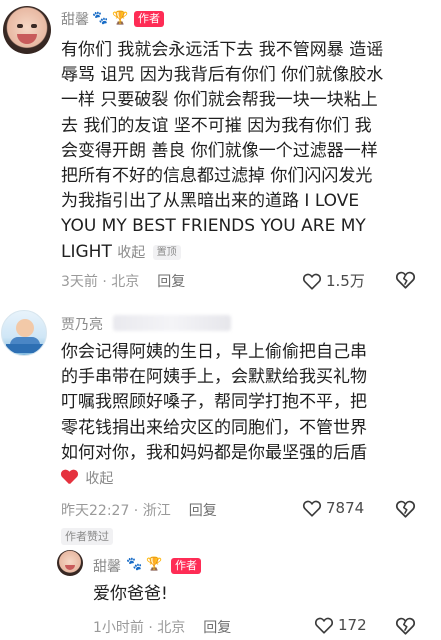 This screenshot has height=640, width=441. What do you see at coordinates (214, 352) in the screenshot?
I see `comment-line: 你会记得阿姨的生日，早上偷偷把自己串` at bounding box center [214, 352].